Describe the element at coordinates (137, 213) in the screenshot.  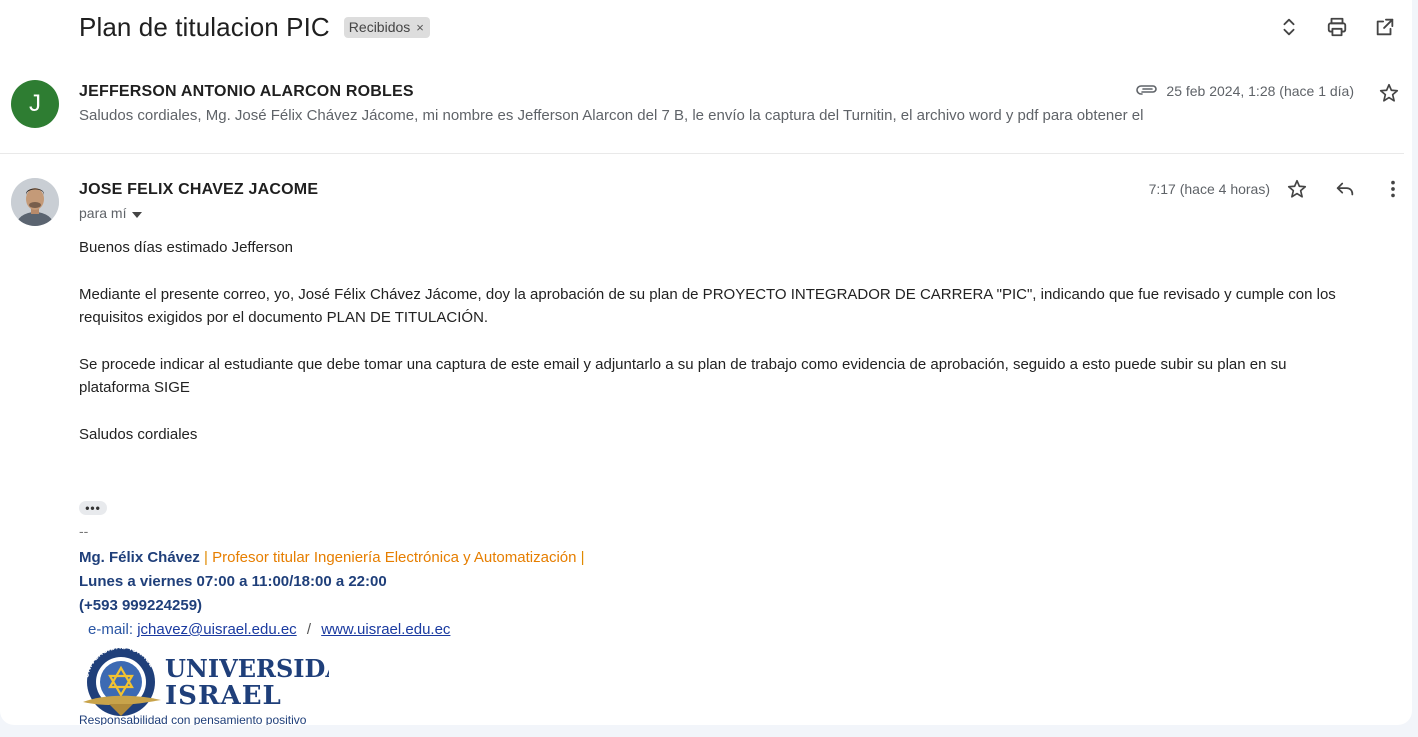
I see `caret-down-icon` at that location.